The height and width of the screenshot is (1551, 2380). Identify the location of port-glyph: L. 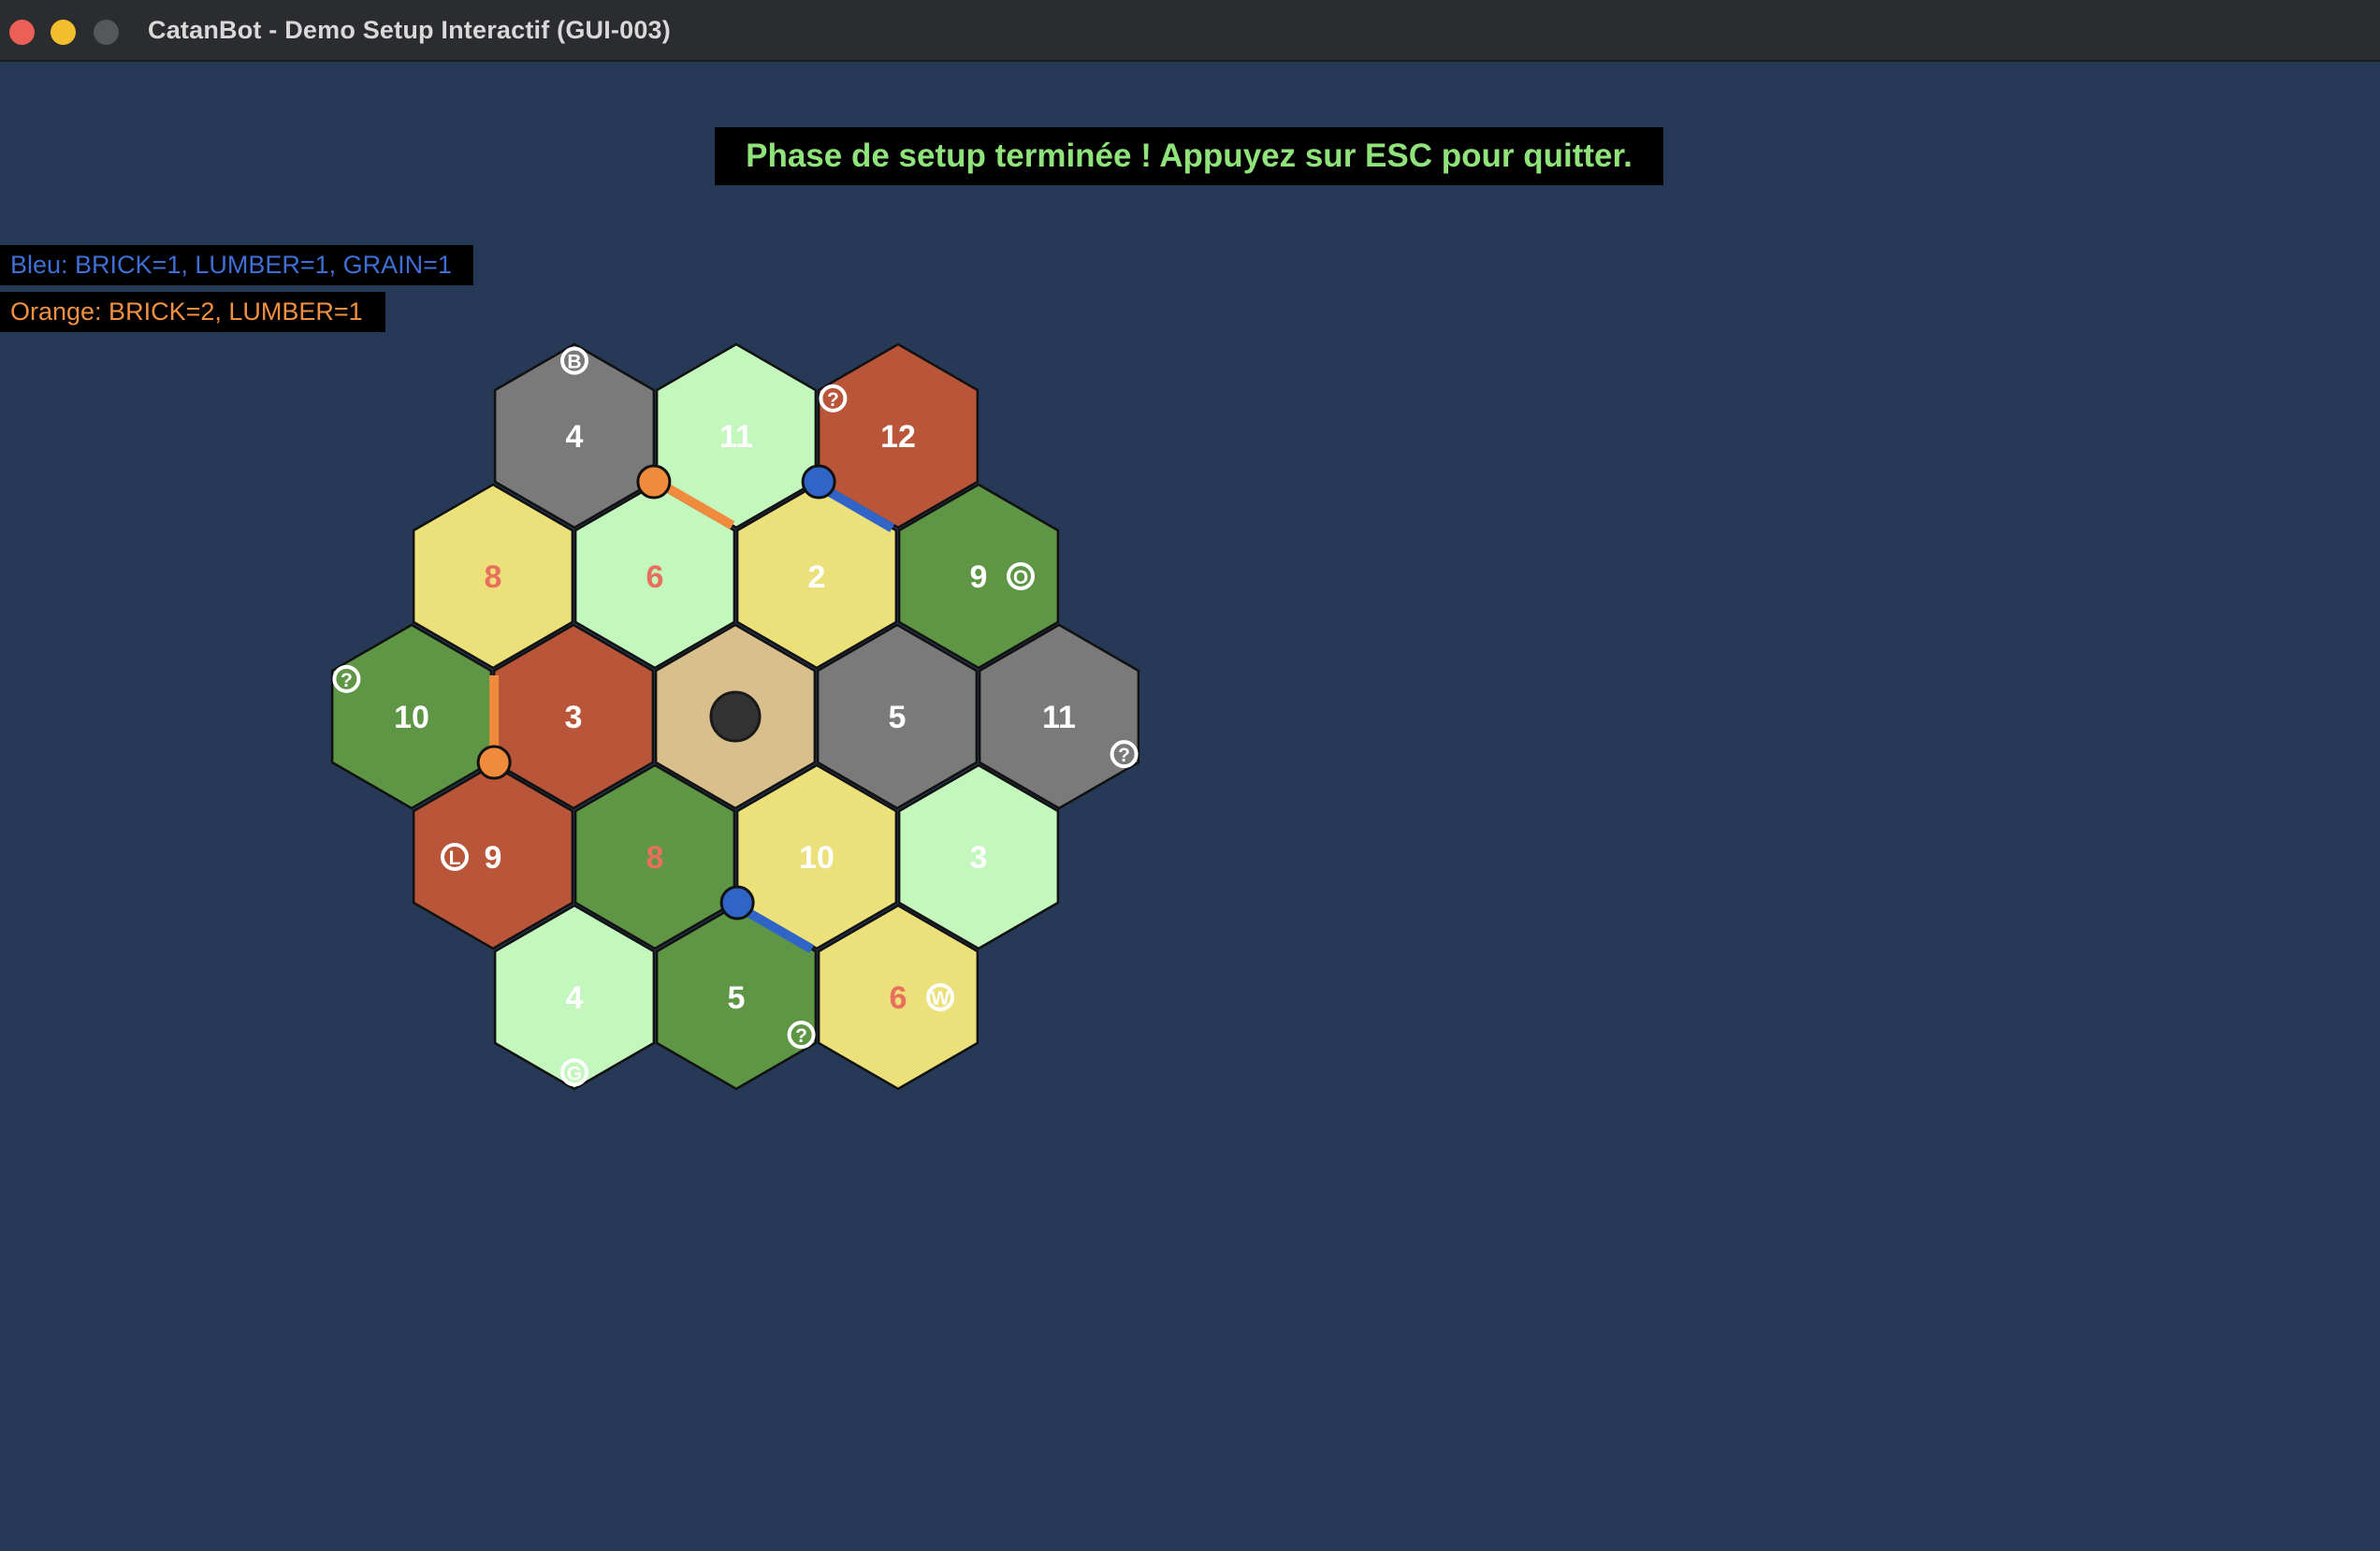
(455, 858).